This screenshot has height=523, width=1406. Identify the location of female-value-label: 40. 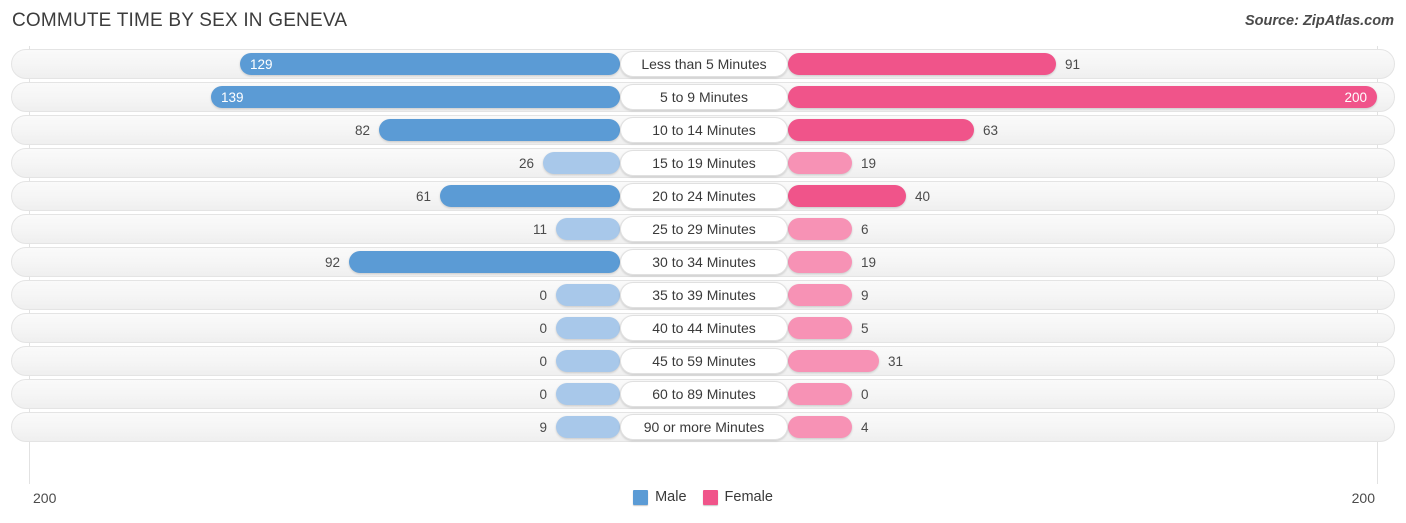
(923, 196).